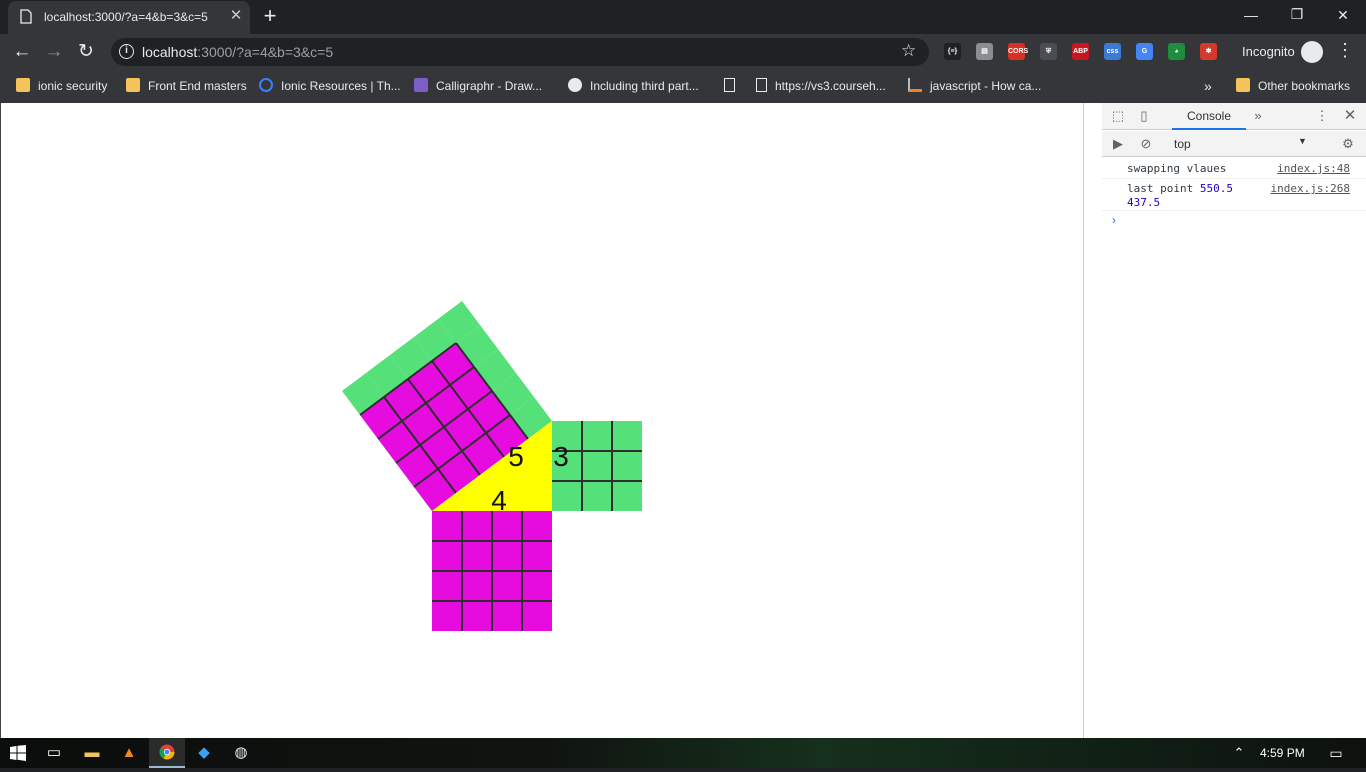 The image size is (1366, 772). I want to click on devtools-close-icon: ✕, so click(1350, 116).